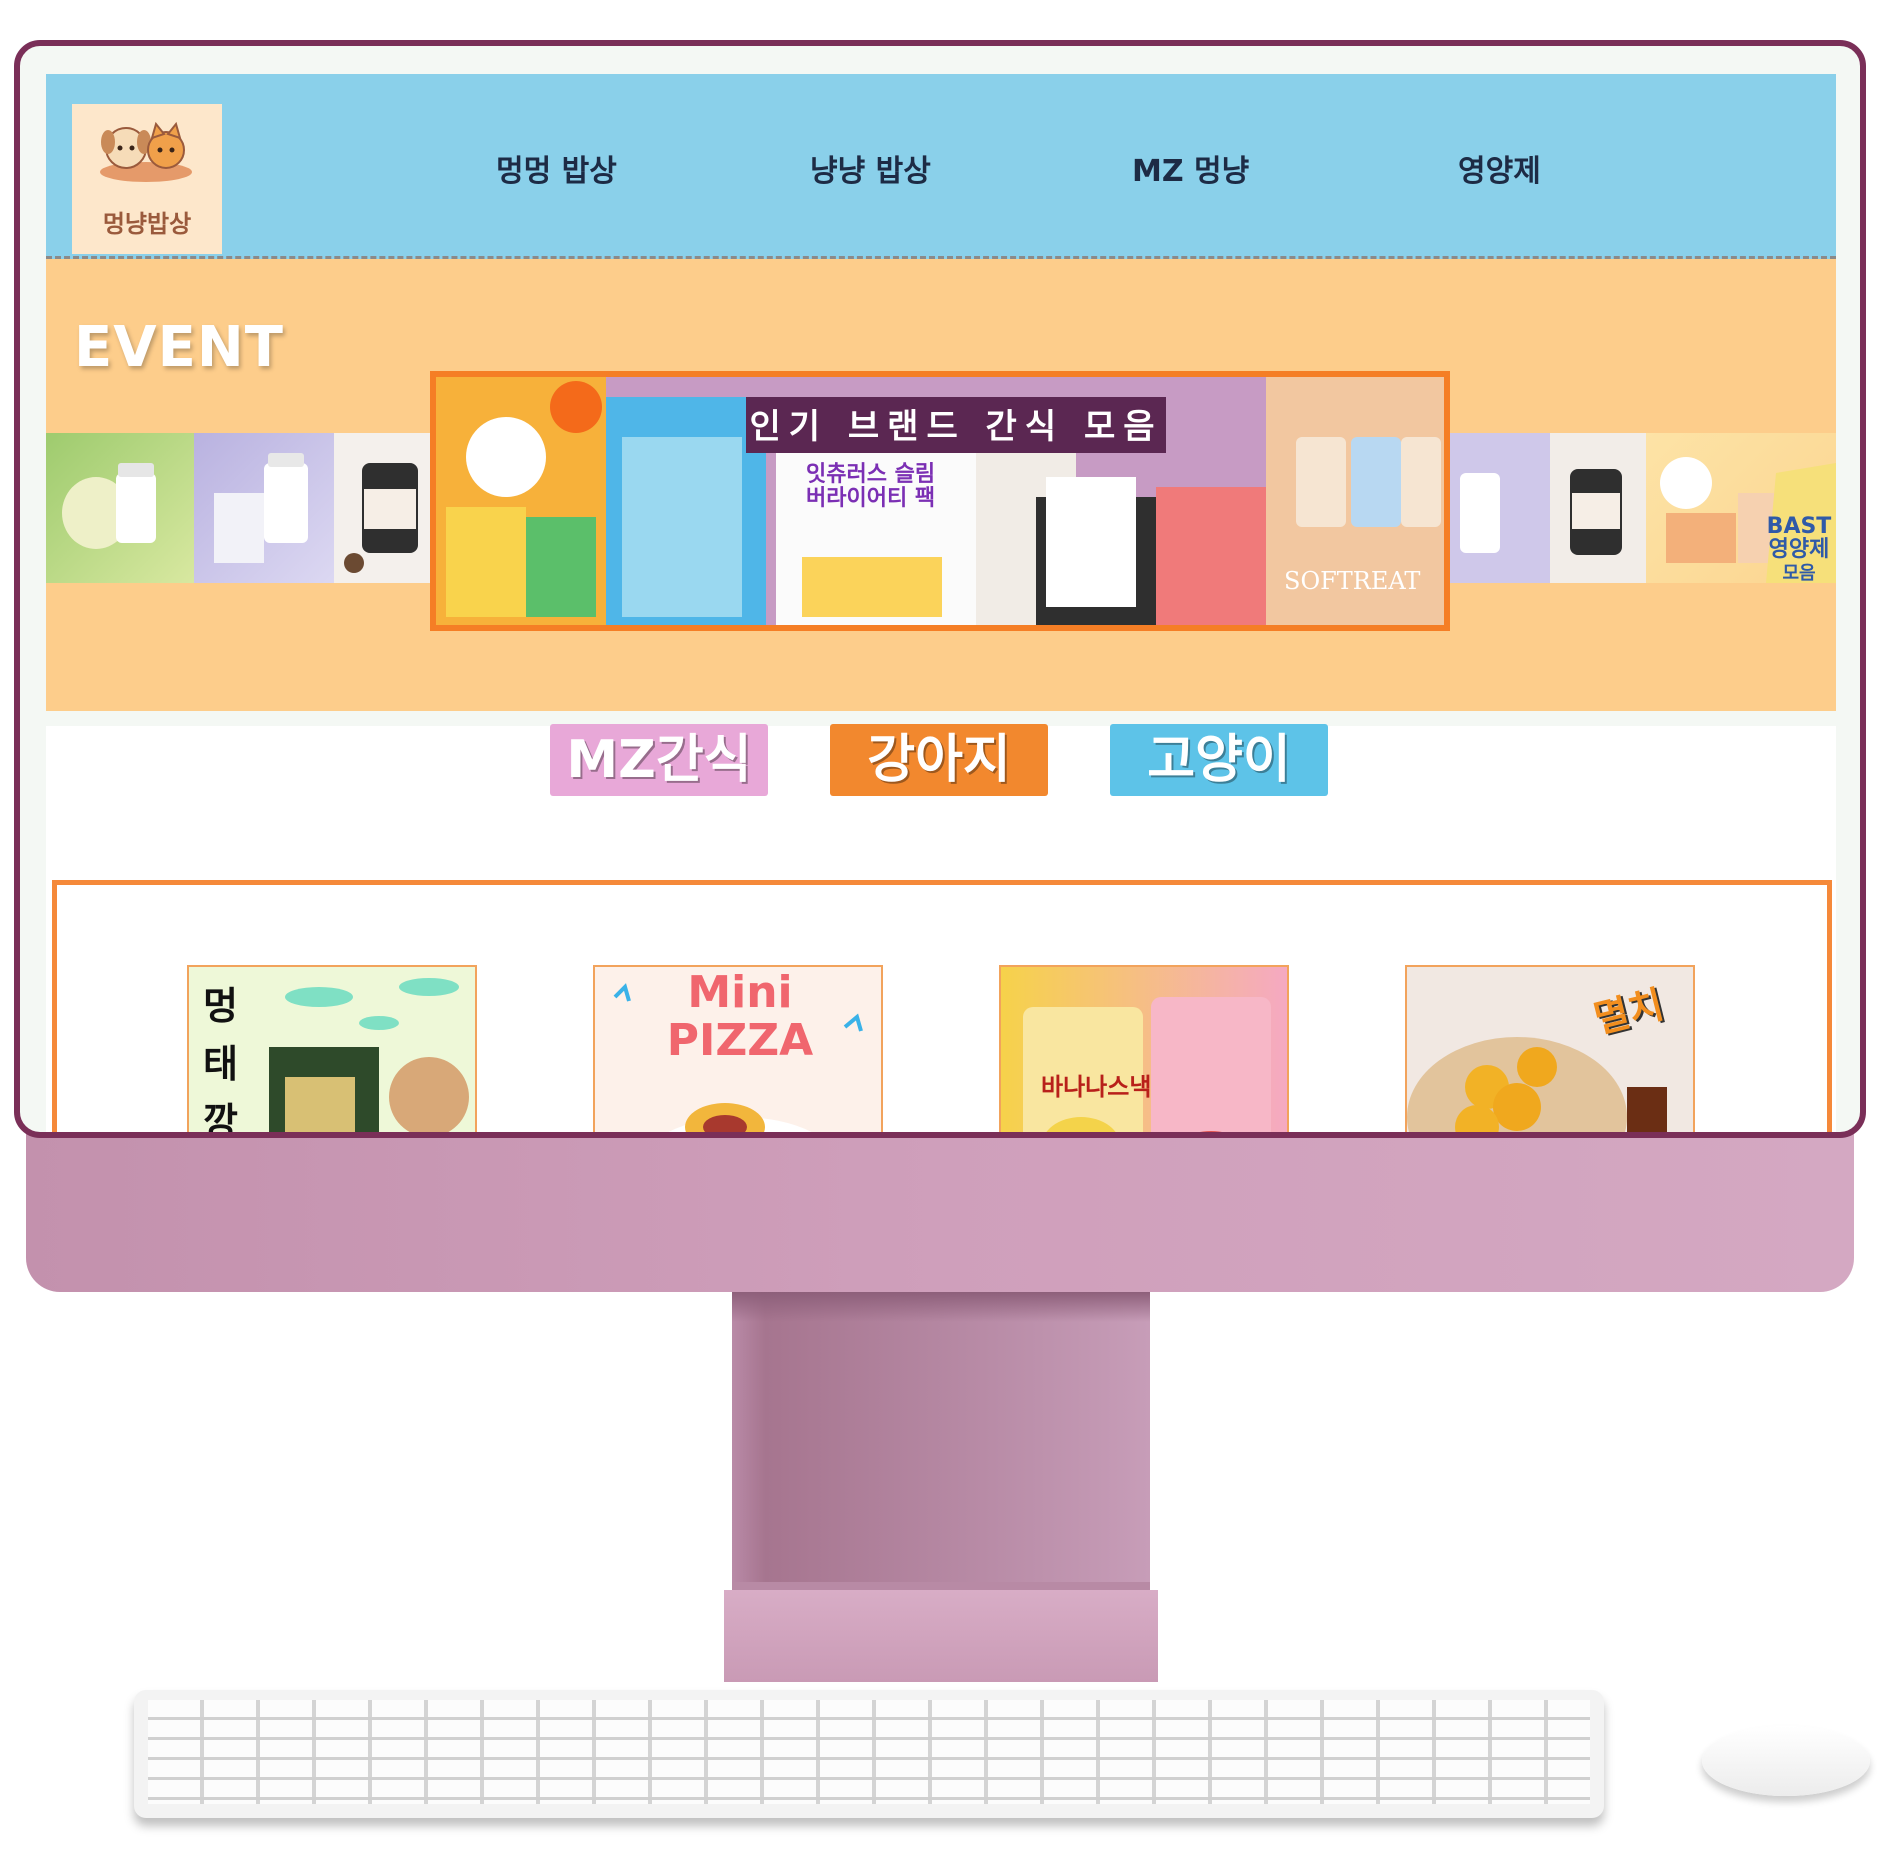 This screenshot has height=1857, width=1880. I want to click on category-button-cat: 고양이, so click(1219, 760).